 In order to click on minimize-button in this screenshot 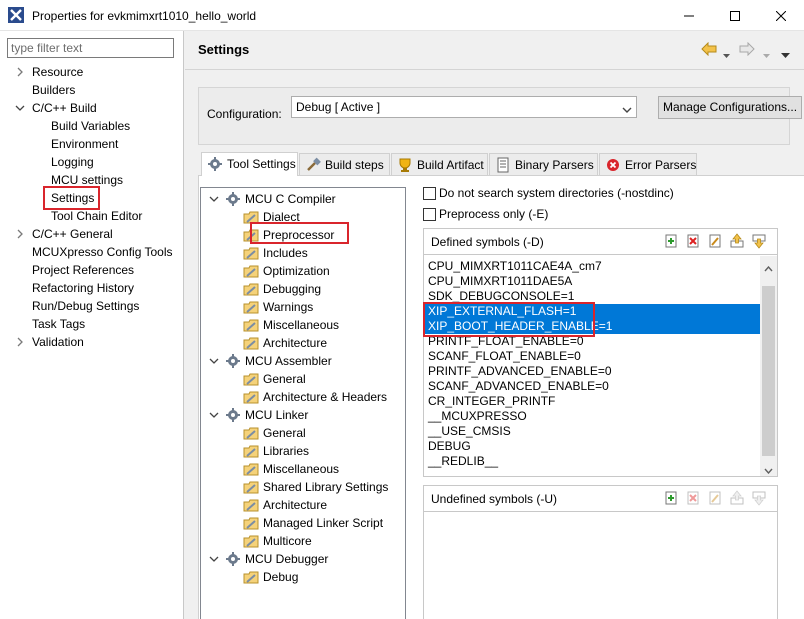, I will do `click(689, 15)`.